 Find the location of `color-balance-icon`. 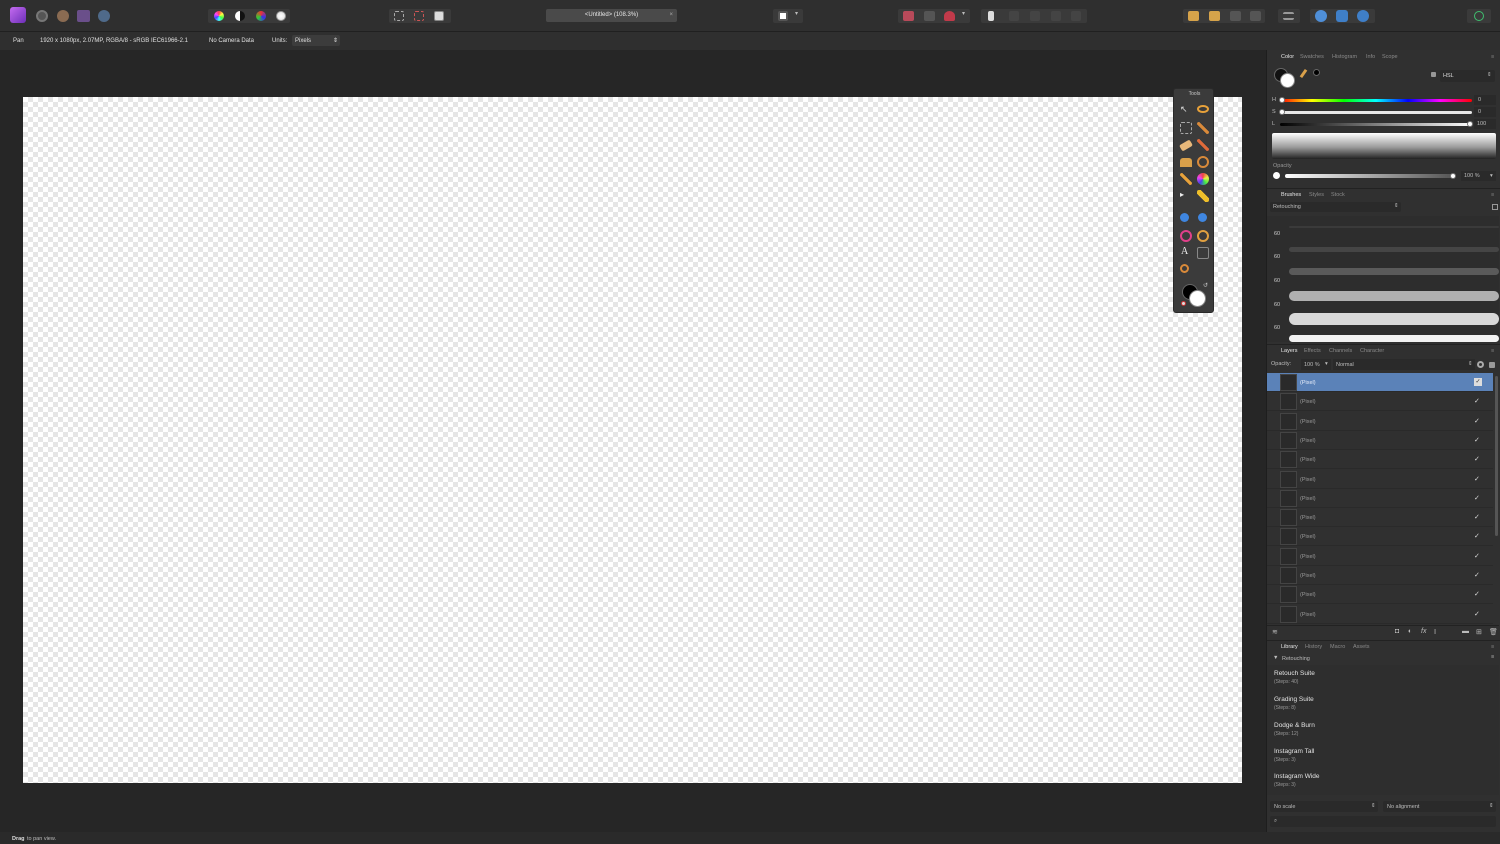

color-balance-icon is located at coordinates (261, 16).